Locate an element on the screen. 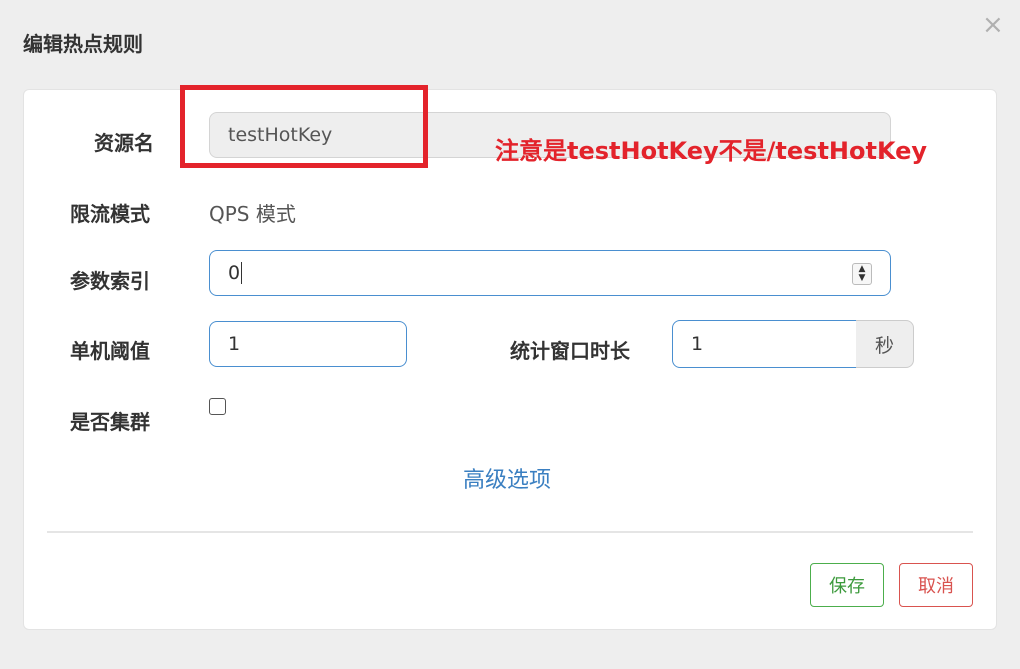 This screenshot has height=669, width=1020. seconds-unit-addon: 秒 is located at coordinates (885, 344).